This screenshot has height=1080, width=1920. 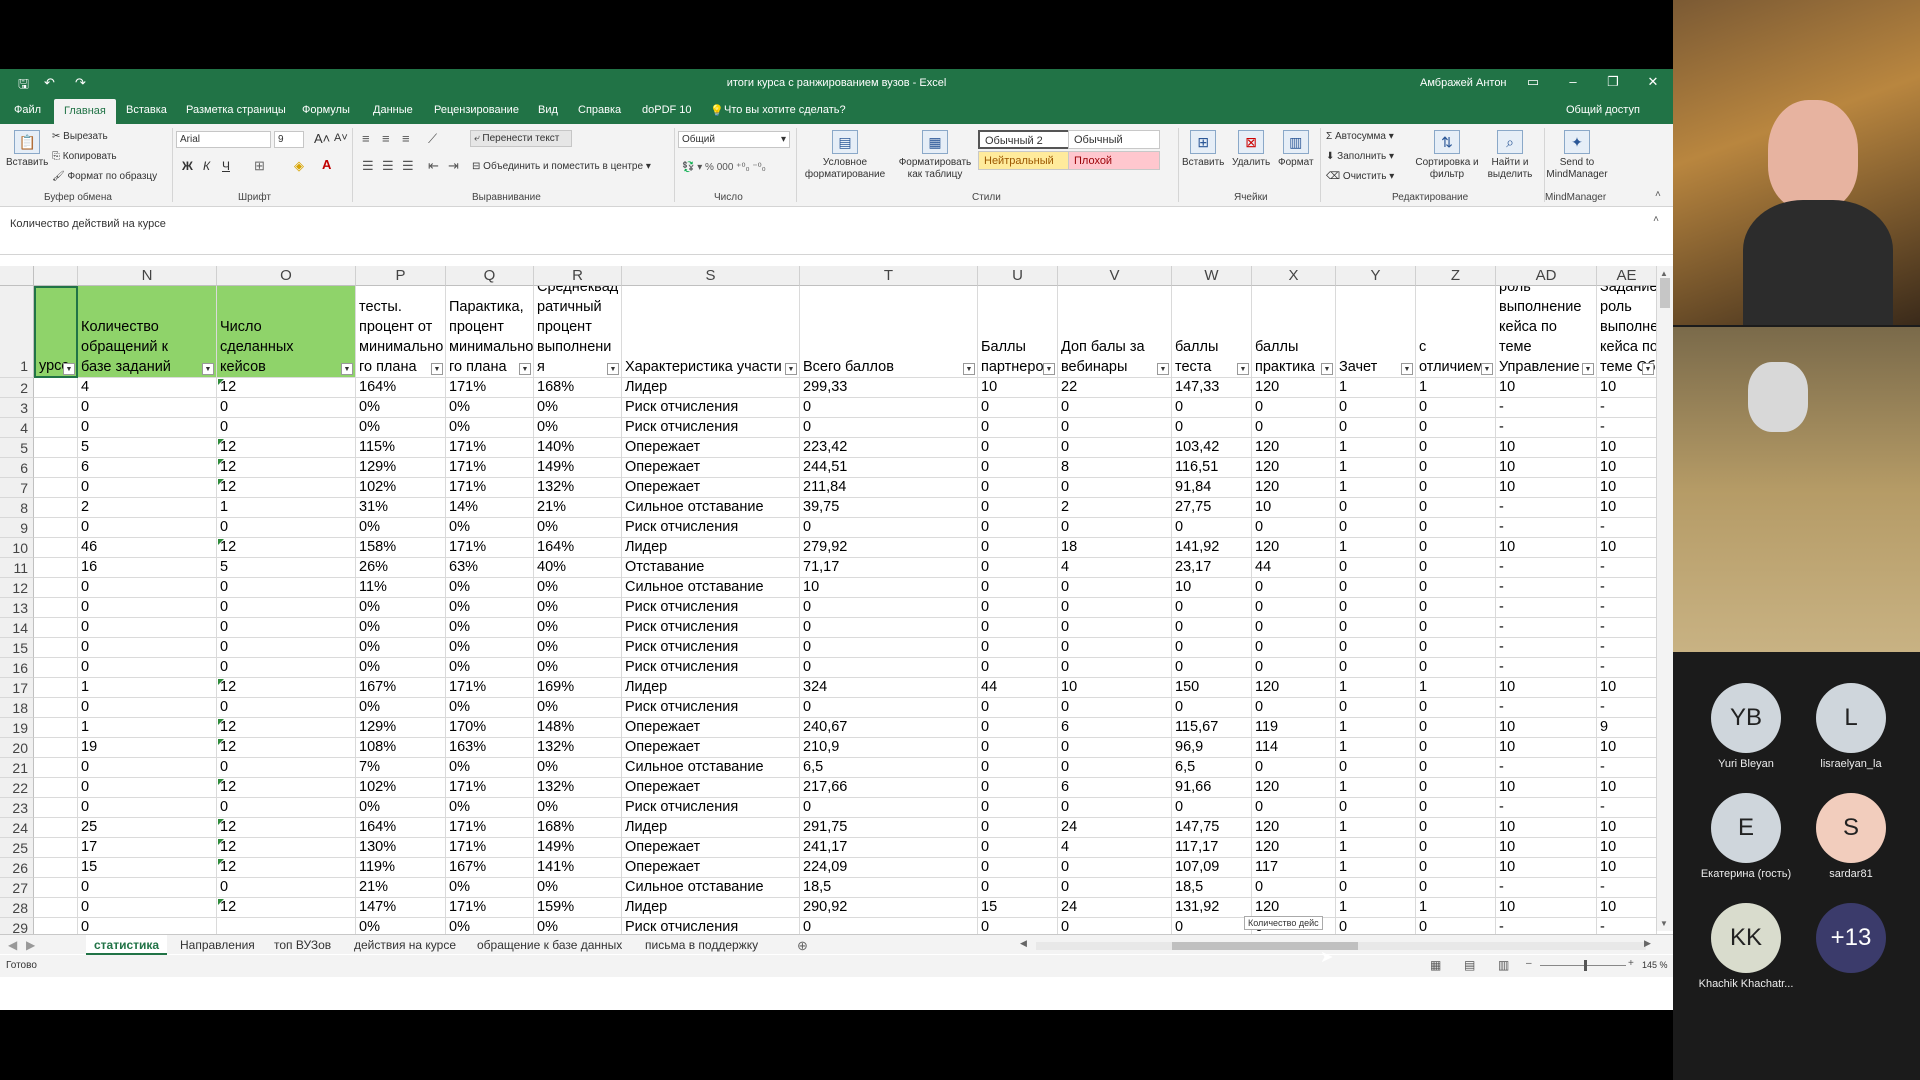 I want to click on tab-dopdf: doPDF 10, so click(x=667, y=110).